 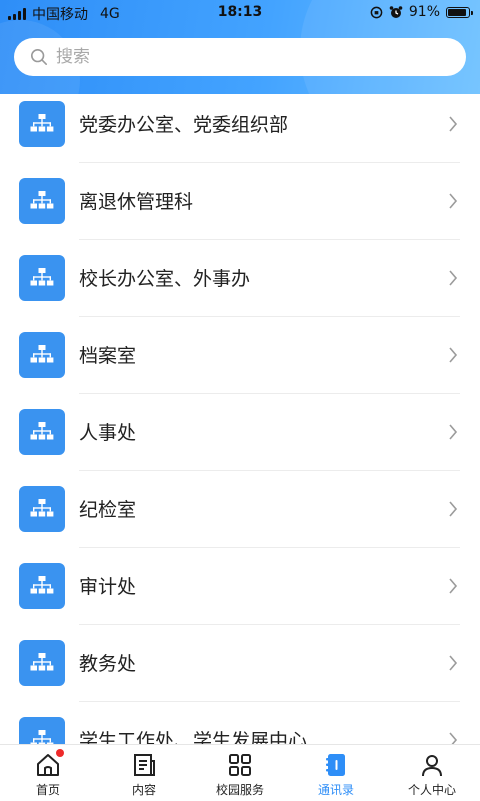 I want to click on tab-content: 内容, so click(x=144, y=773).